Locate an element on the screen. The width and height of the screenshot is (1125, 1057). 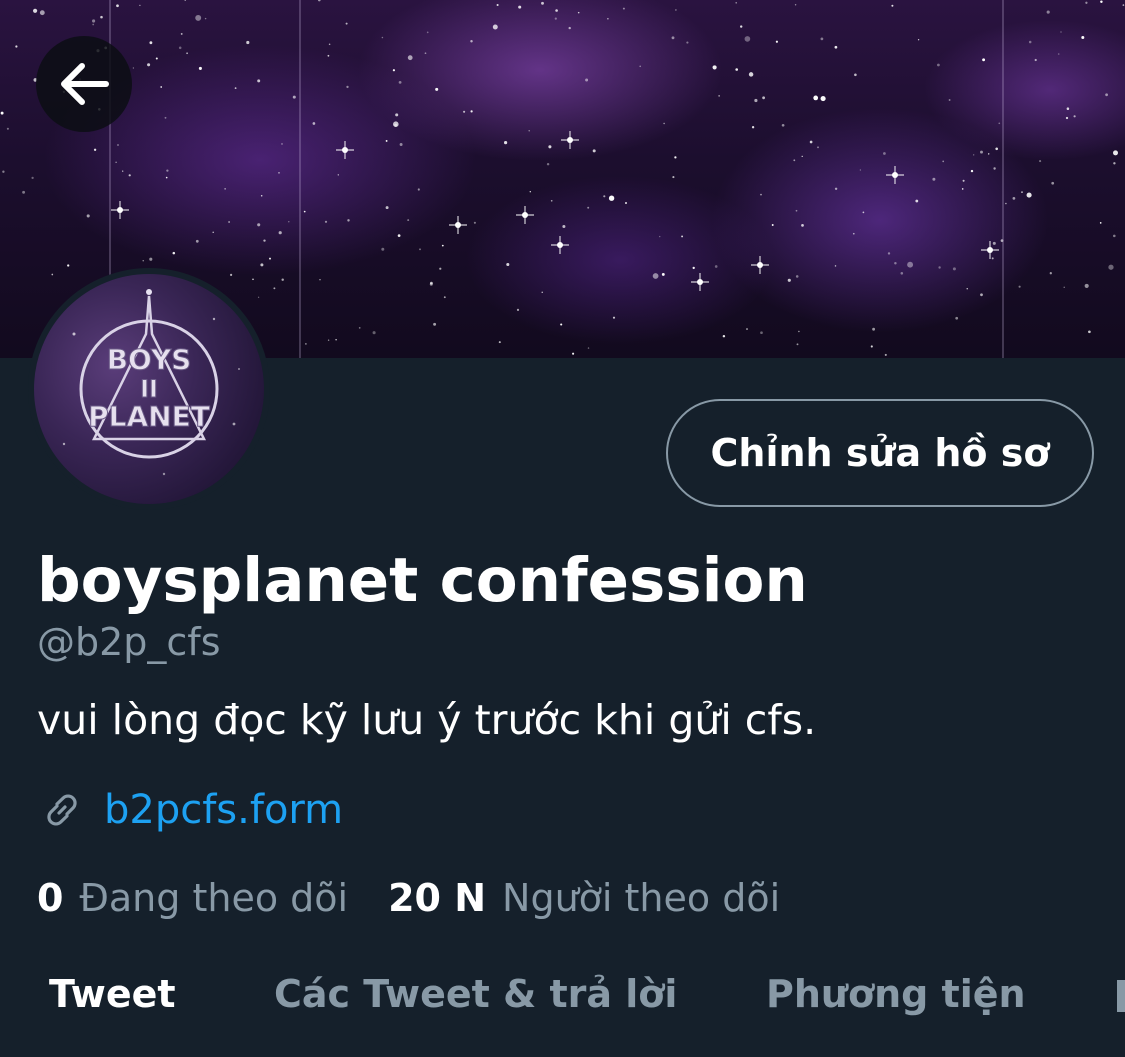
profile-link-row: b2pcfs.form is located at coordinates (190, 810).